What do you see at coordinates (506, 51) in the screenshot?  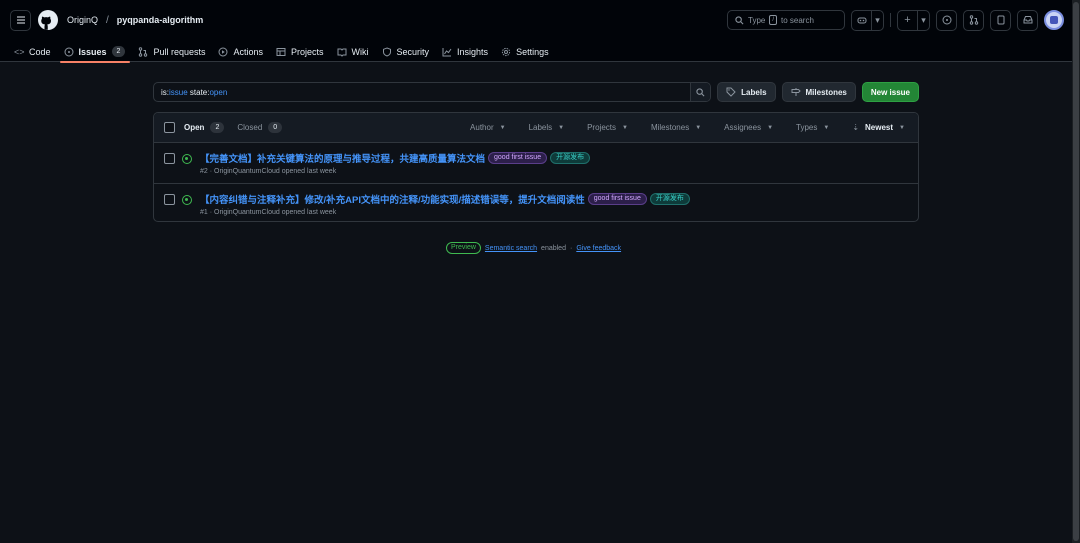 I see `gear-icon` at bounding box center [506, 51].